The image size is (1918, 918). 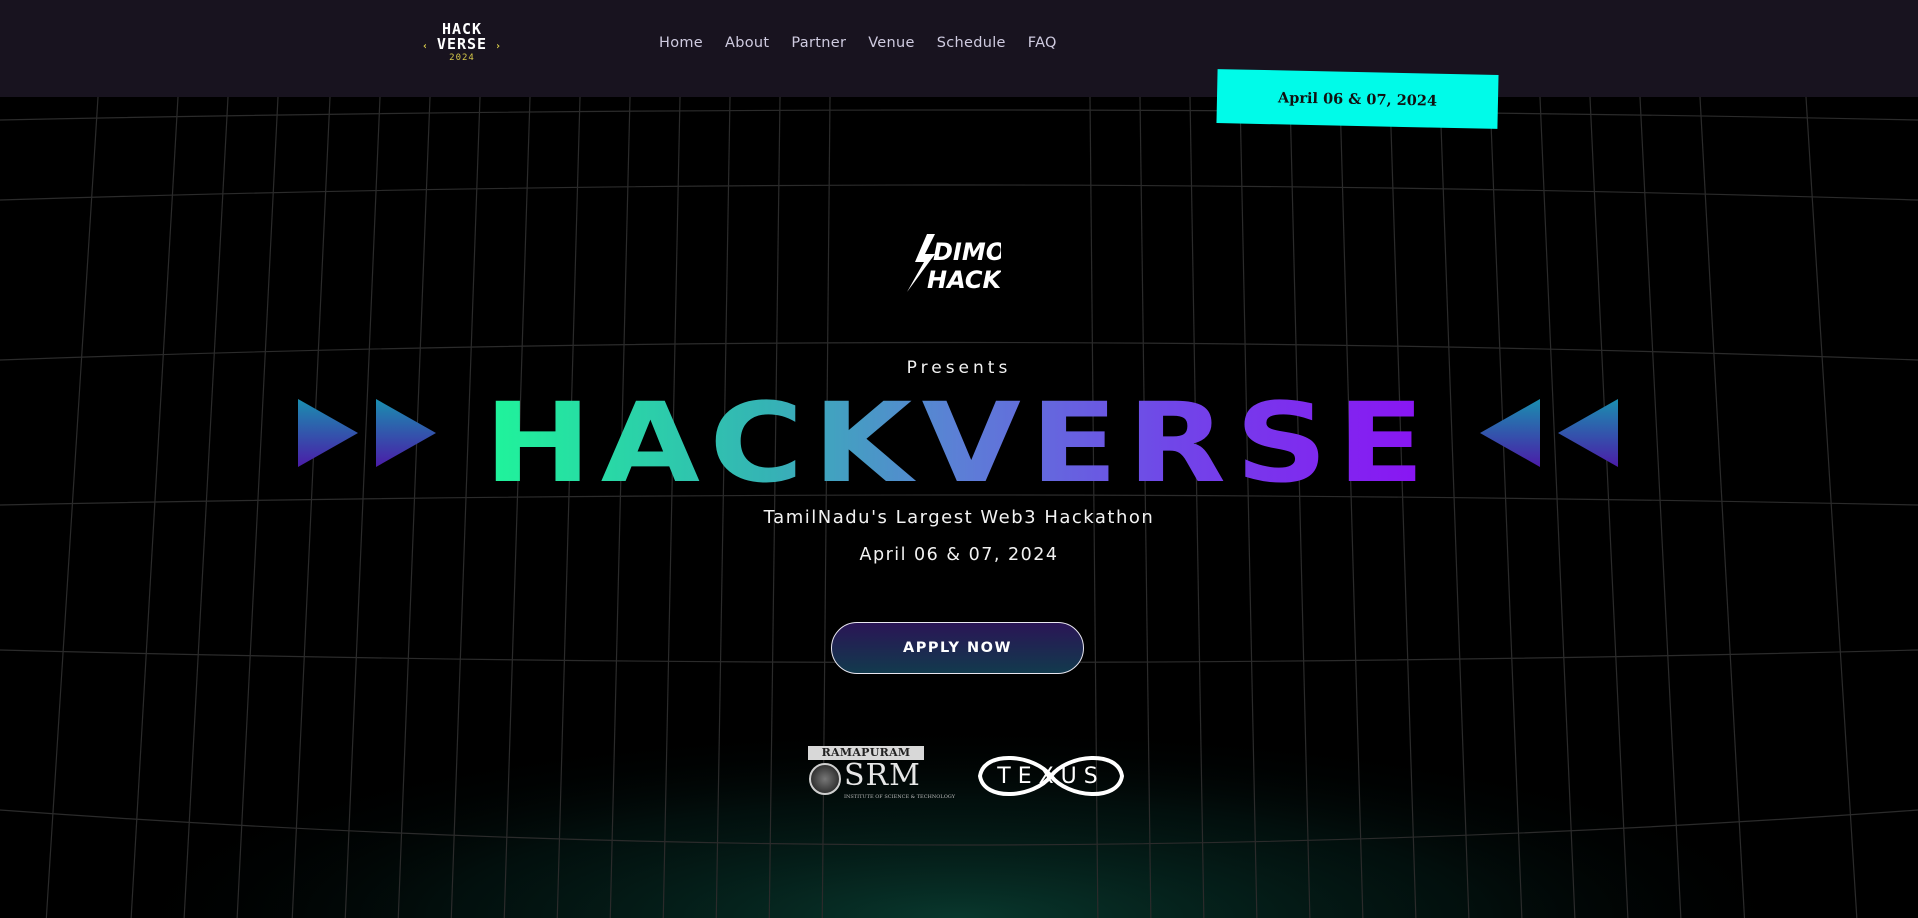 What do you see at coordinates (858, 43) in the screenshot?
I see `main-nav: Home About Partner Venue Schedule FAQ` at bounding box center [858, 43].